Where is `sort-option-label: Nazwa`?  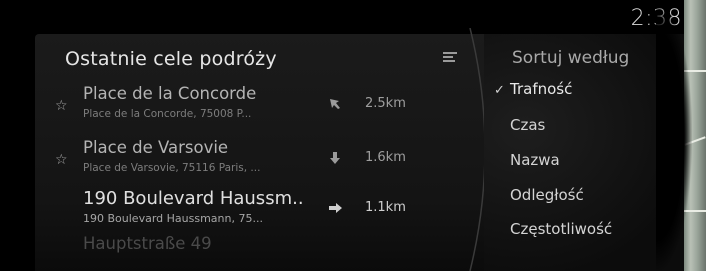 sort-option-label: Nazwa is located at coordinates (535, 160).